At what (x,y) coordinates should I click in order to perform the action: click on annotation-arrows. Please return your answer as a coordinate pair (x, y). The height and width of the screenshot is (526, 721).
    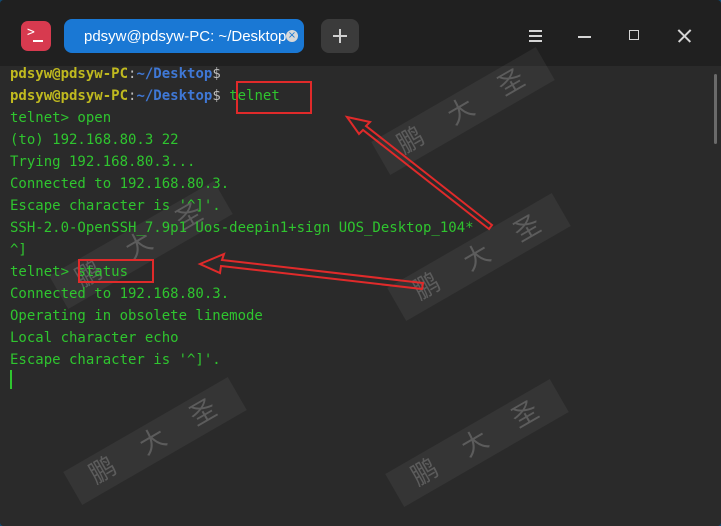
    Looking at the image, I should click on (345, 203).